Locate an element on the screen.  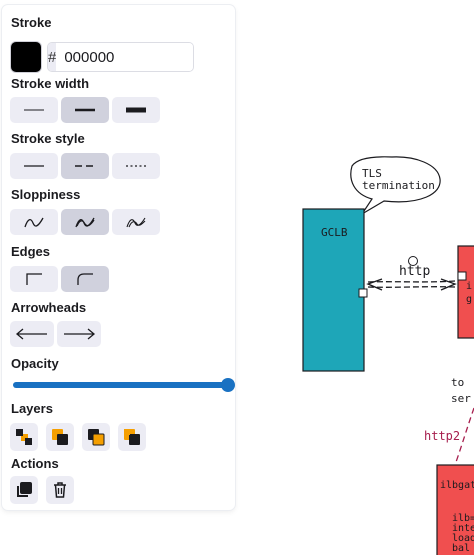
bring-forward-icon is located at coordinates (96, 437).